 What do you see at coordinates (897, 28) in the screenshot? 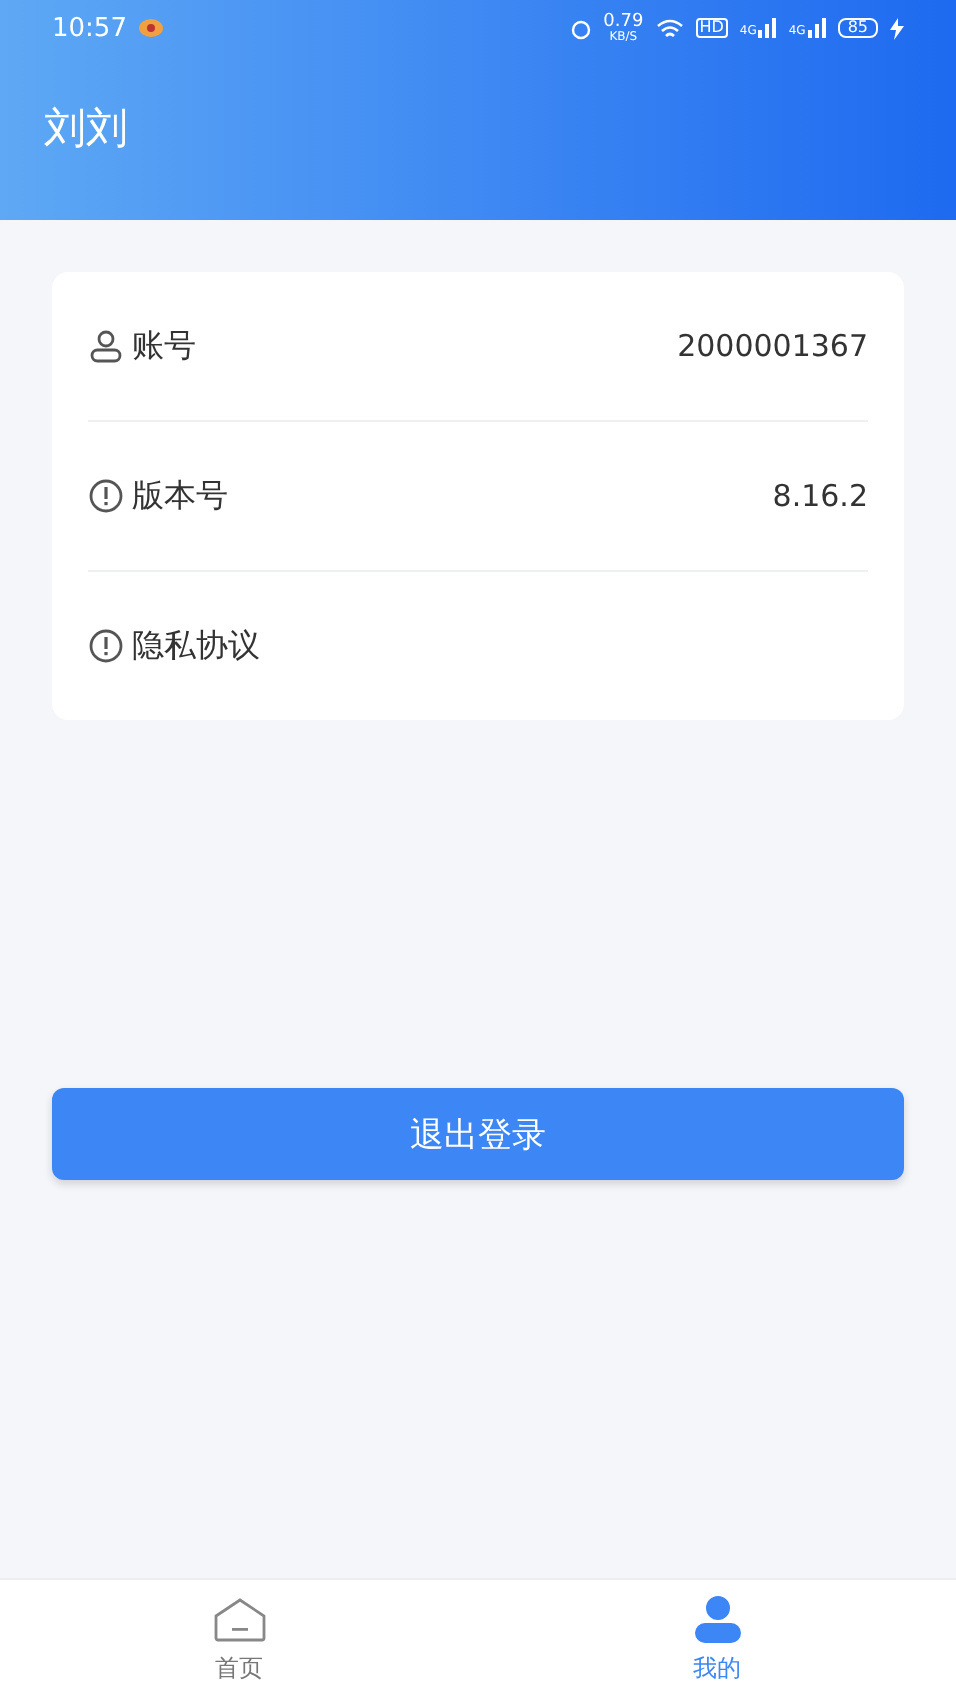
I see `charging-icon` at bounding box center [897, 28].